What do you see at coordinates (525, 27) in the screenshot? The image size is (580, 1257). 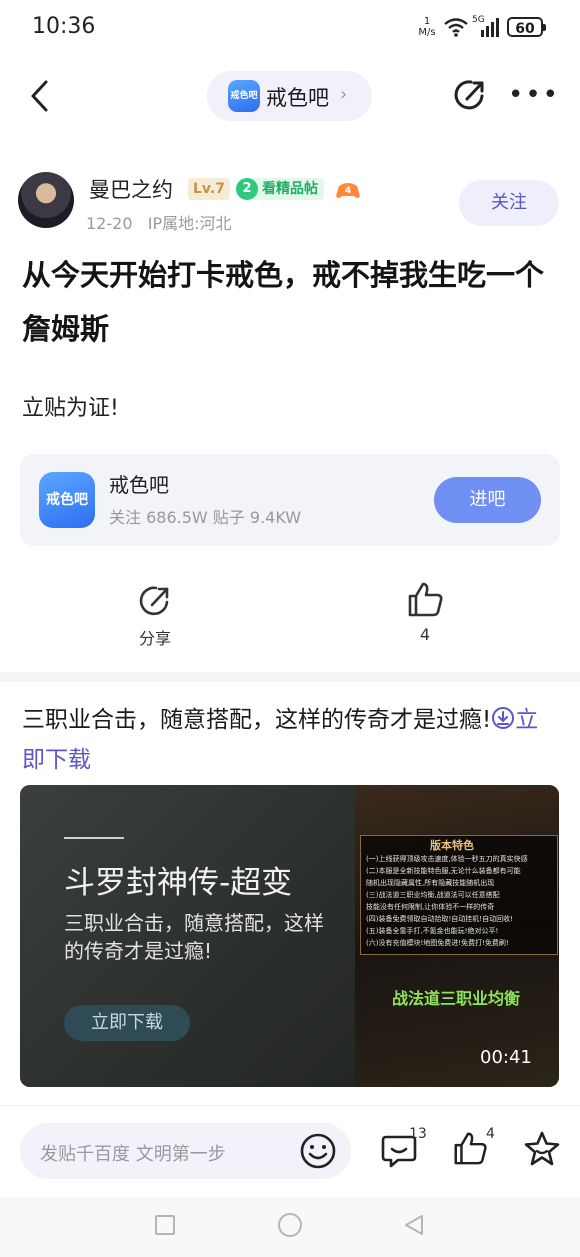 I see `battery-indicator: 60` at bounding box center [525, 27].